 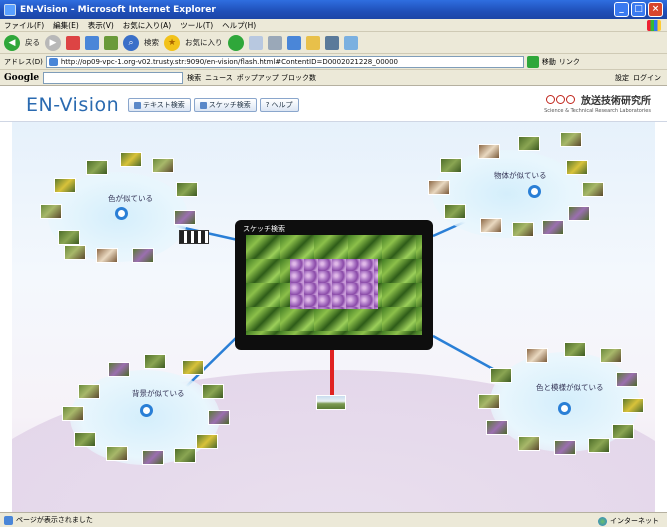 What do you see at coordinates (235, 42) in the screenshot?
I see `history-icon` at bounding box center [235, 42].